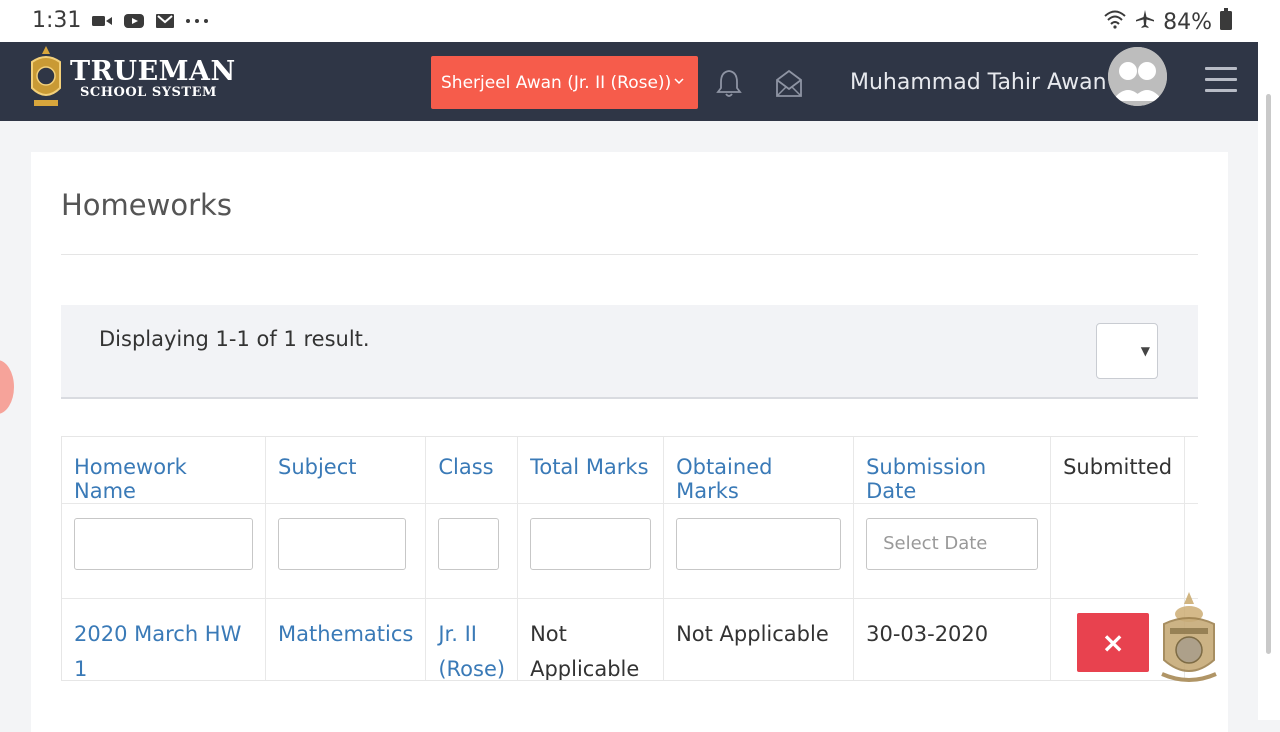 This screenshot has width=1280, height=732. What do you see at coordinates (234, 339) in the screenshot?
I see `results-summary-text: Displaying 1-1 of 1 result.` at bounding box center [234, 339].